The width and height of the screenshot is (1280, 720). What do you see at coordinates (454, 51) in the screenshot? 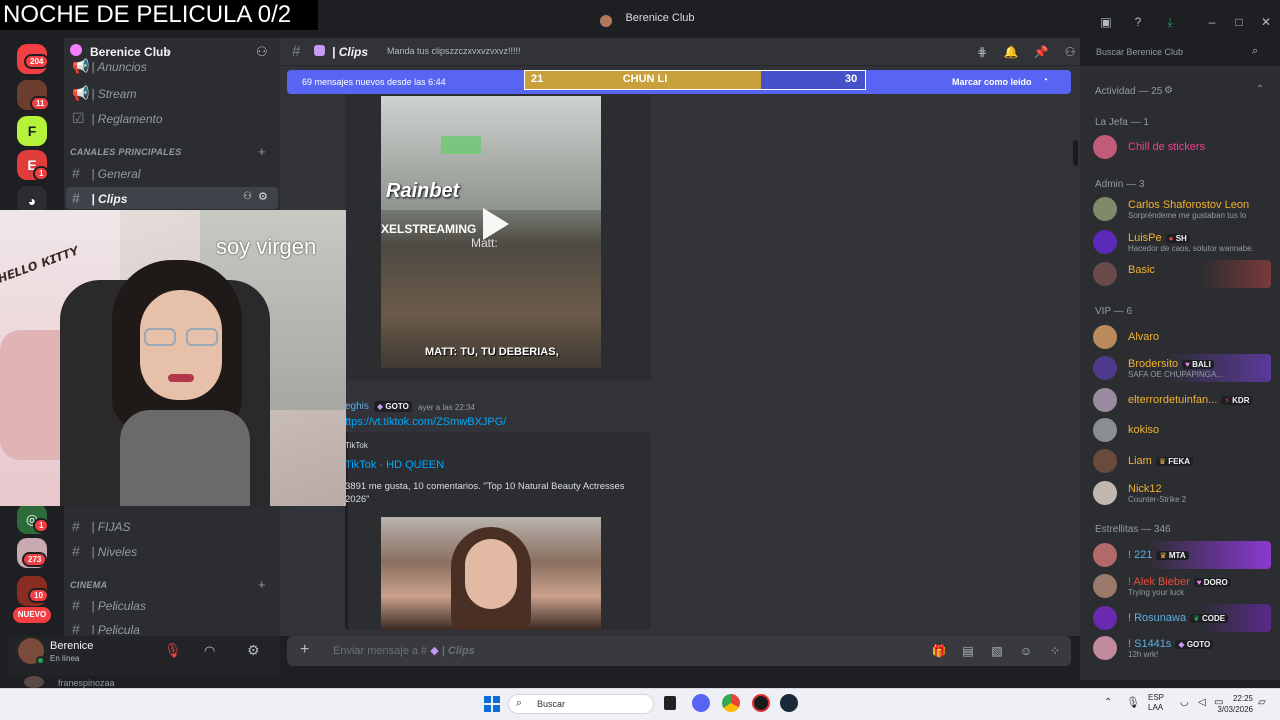
I see `channel-topic: Manda tus clipszzczxvxvzvxvz!!!!!` at bounding box center [454, 51].